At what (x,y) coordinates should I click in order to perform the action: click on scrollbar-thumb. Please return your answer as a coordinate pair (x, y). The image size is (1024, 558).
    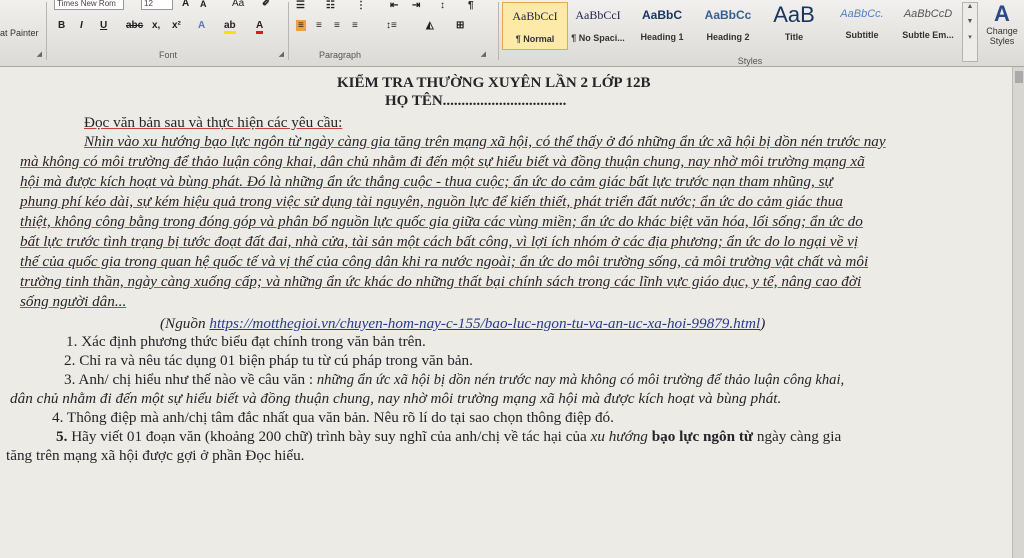
    Looking at the image, I should click on (1019, 77).